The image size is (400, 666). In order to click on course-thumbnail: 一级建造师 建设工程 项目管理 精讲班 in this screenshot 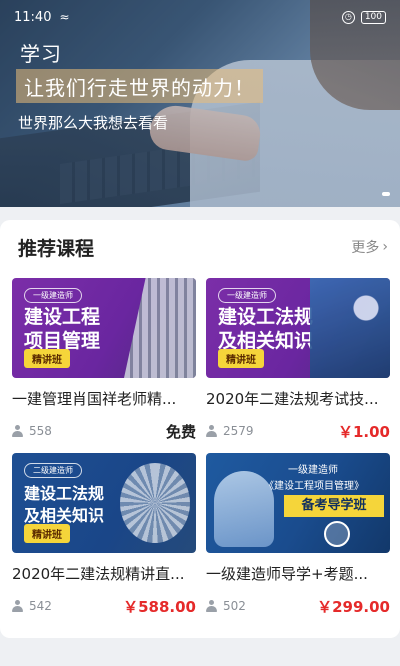, I will do `click(104, 328)`.